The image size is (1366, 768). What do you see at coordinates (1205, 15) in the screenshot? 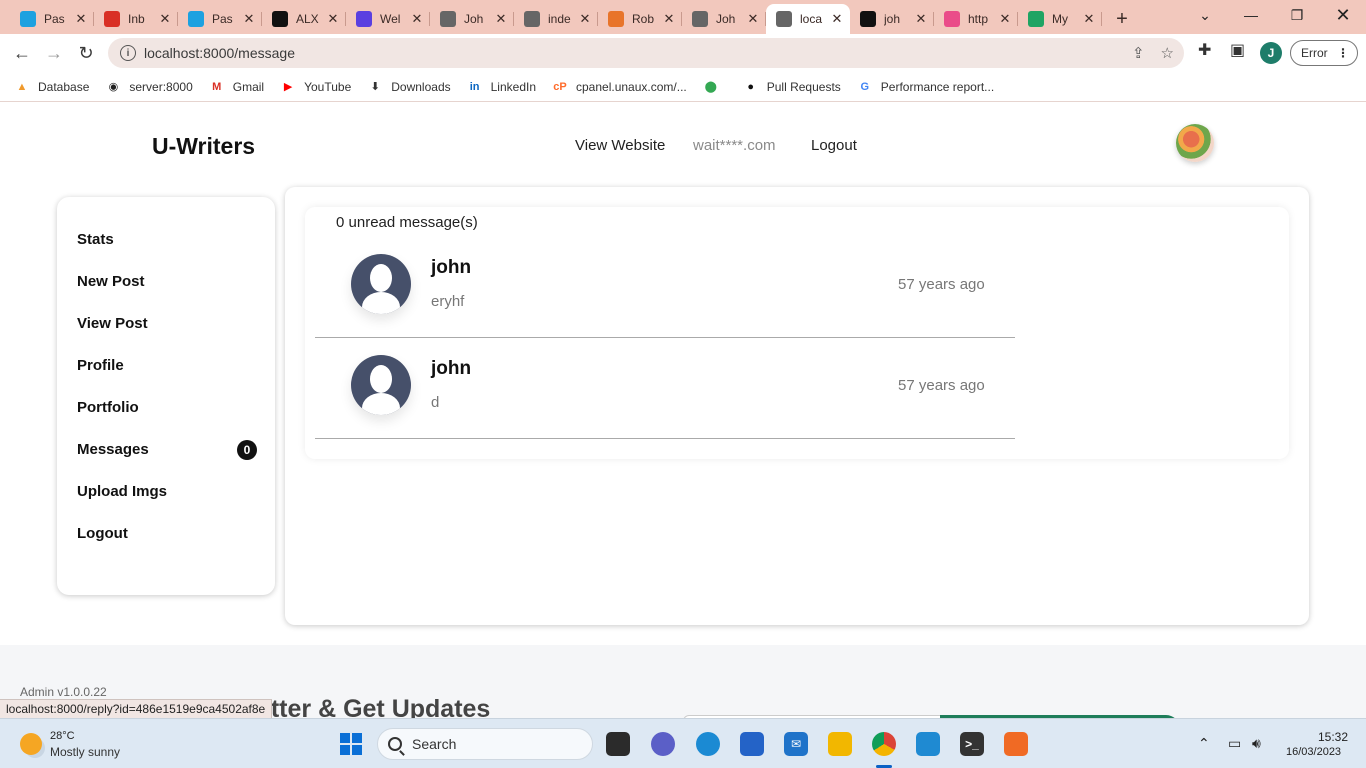
I see `tab-search-icon: ⌄` at bounding box center [1205, 15].